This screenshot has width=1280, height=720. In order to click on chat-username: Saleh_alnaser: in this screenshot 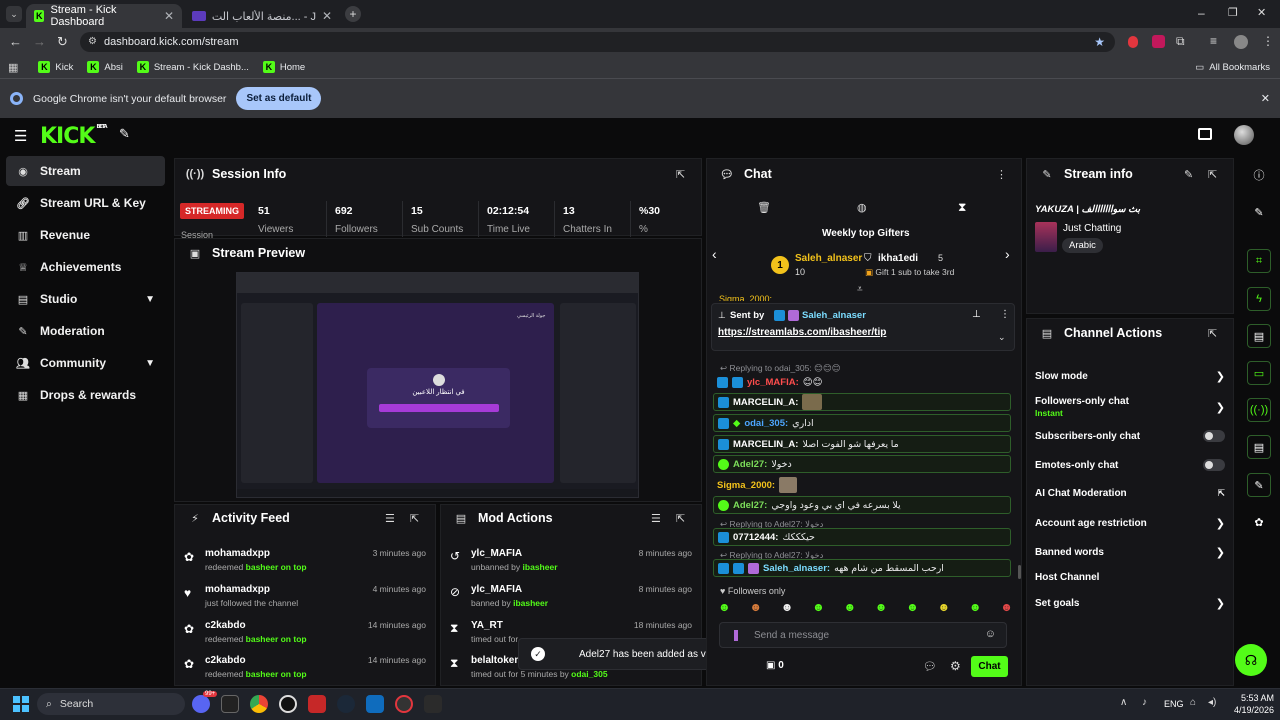, I will do `click(796, 568)`.